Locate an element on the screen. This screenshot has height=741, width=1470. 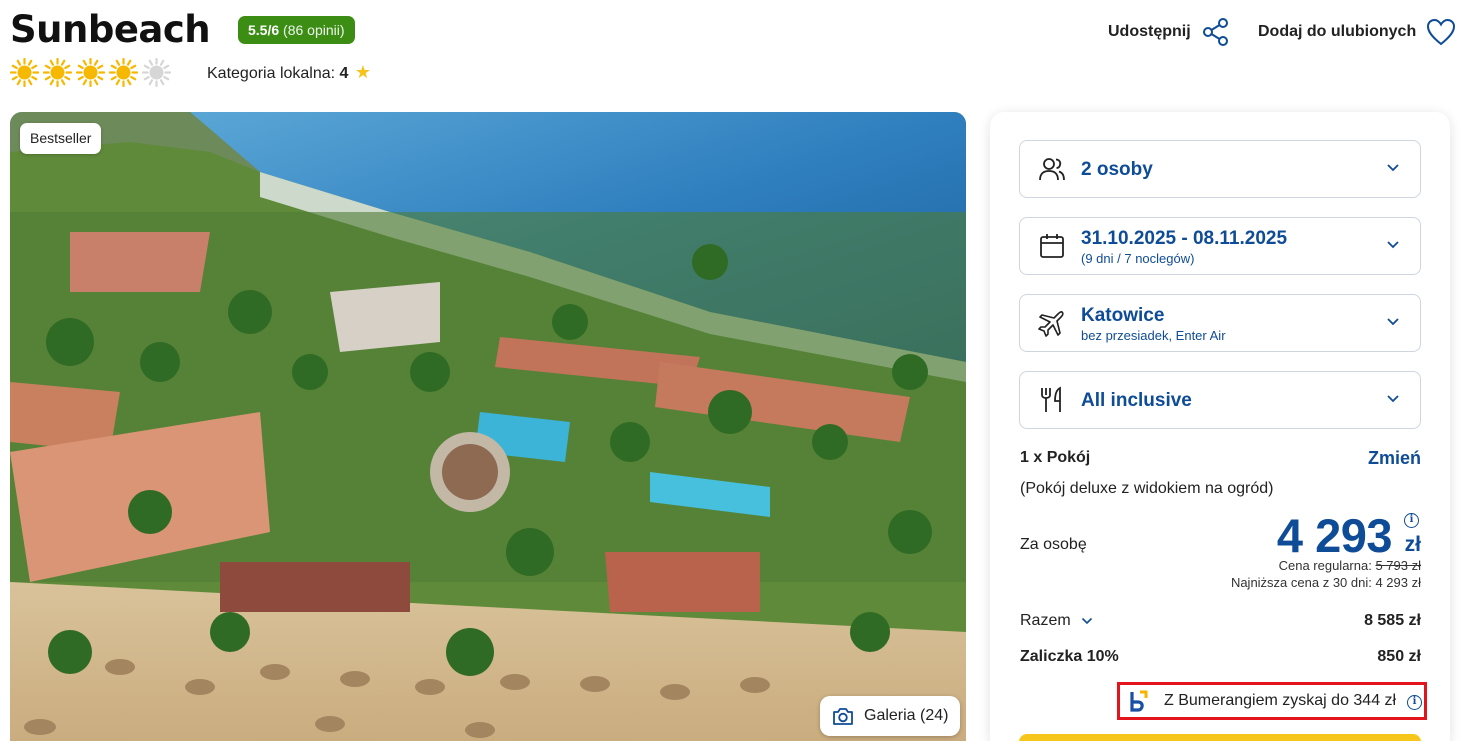
lowest-price-30-days: Najniższa cena z 30 dni: 4 293 zł is located at coordinates (1325, 582).